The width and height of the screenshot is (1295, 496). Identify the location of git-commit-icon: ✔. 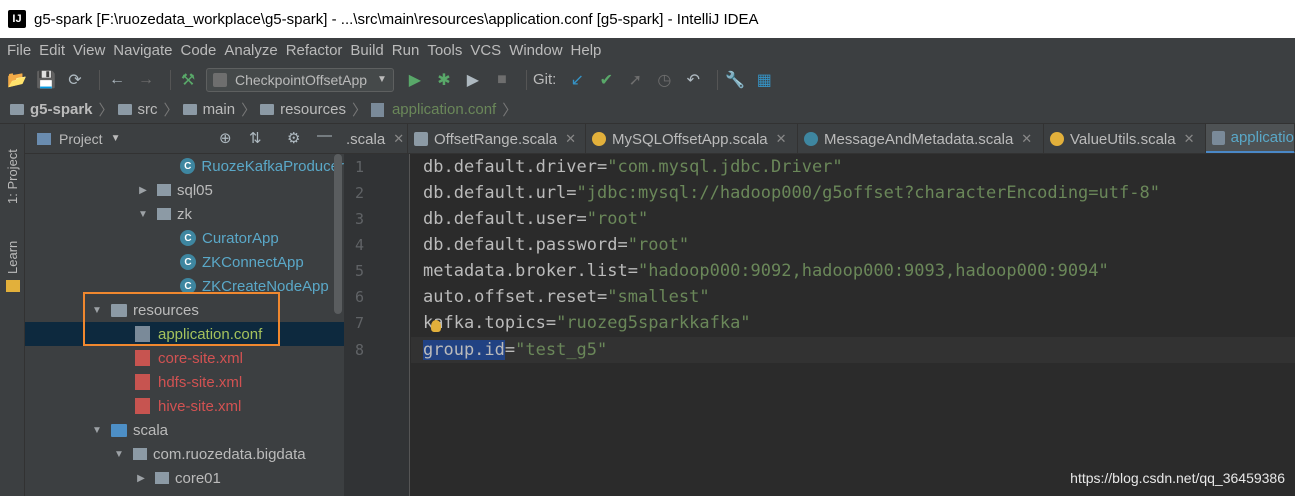
(606, 80).